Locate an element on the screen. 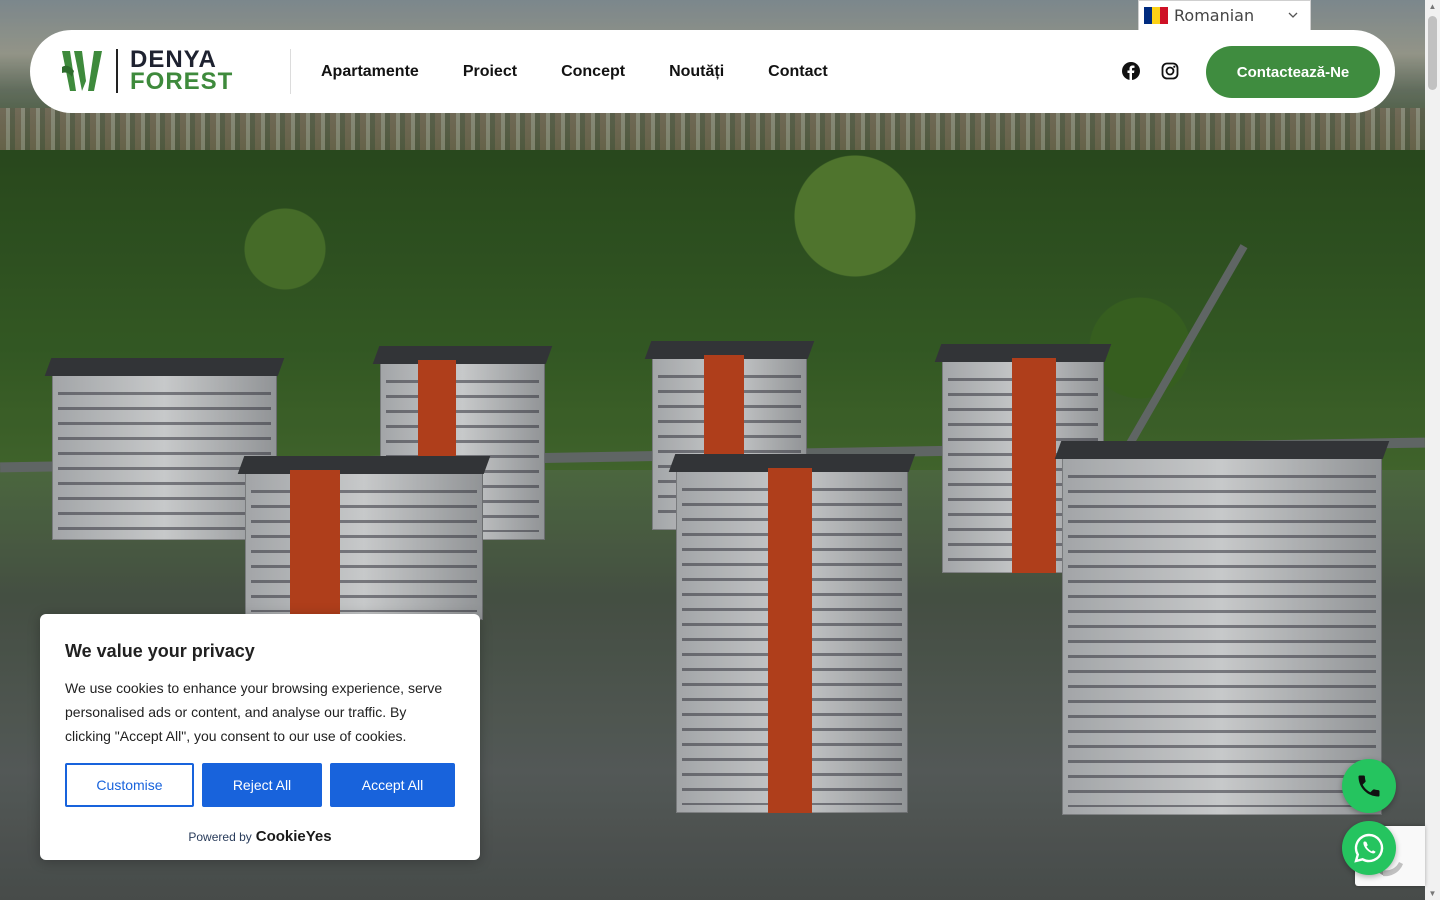 This screenshot has width=1440, height=900. whatsapp-icon is located at coordinates (1369, 848).